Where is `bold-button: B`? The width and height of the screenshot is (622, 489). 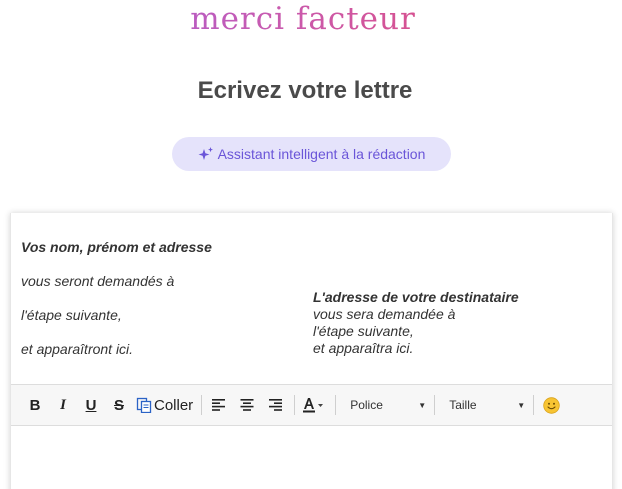
bold-button: B is located at coordinates (35, 405).